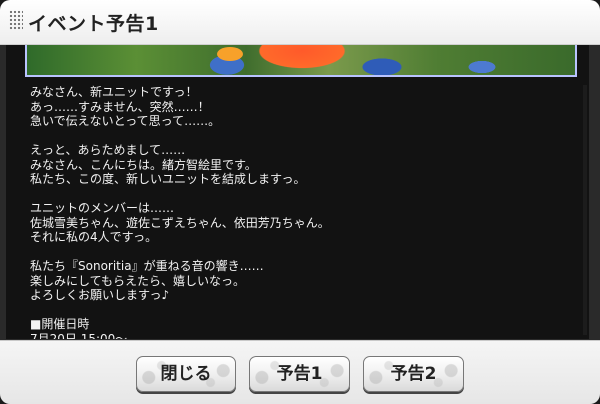 This screenshot has width=600, height=404. I want to click on scrollbar, so click(585, 210).